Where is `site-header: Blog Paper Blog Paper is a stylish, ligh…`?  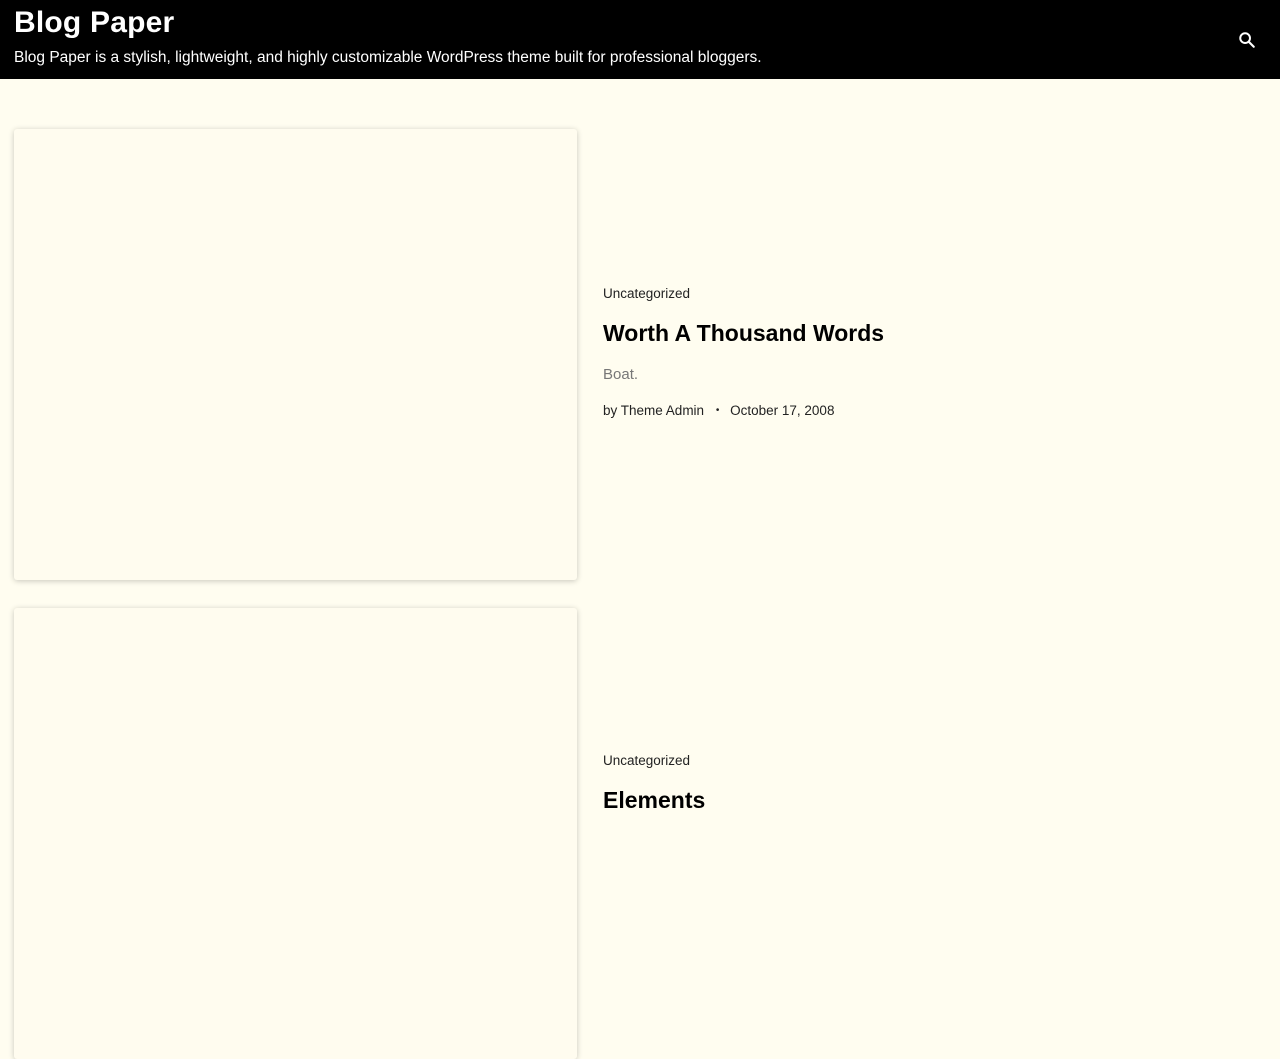
site-header: Blog Paper Blog Paper is a stylish, ligh… is located at coordinates (640, 39).